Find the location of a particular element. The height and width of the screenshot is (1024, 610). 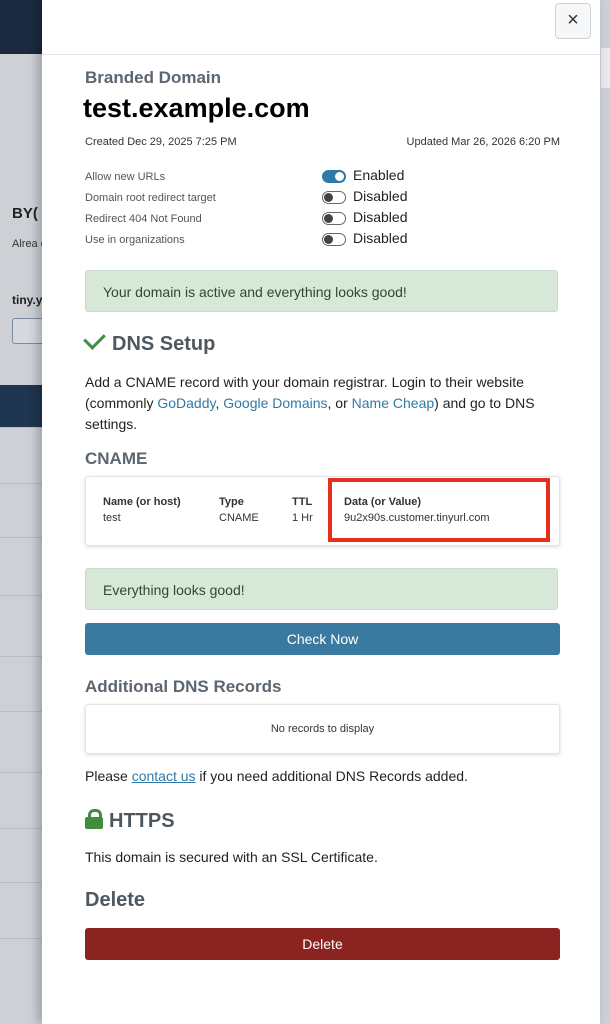

setting-label: Domain root redirect target is located at coordinates (150, 198).